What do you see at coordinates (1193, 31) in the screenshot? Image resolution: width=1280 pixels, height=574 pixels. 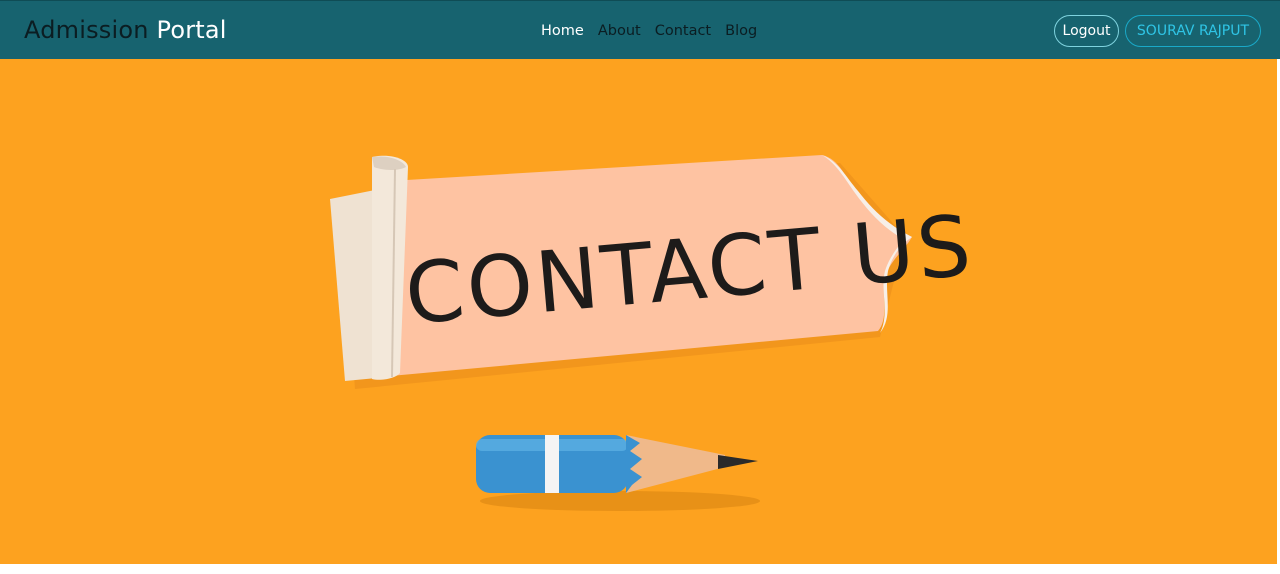 I see `user-profile-button: SOURAV RAJPUT` at bounding box center [1193, 31].